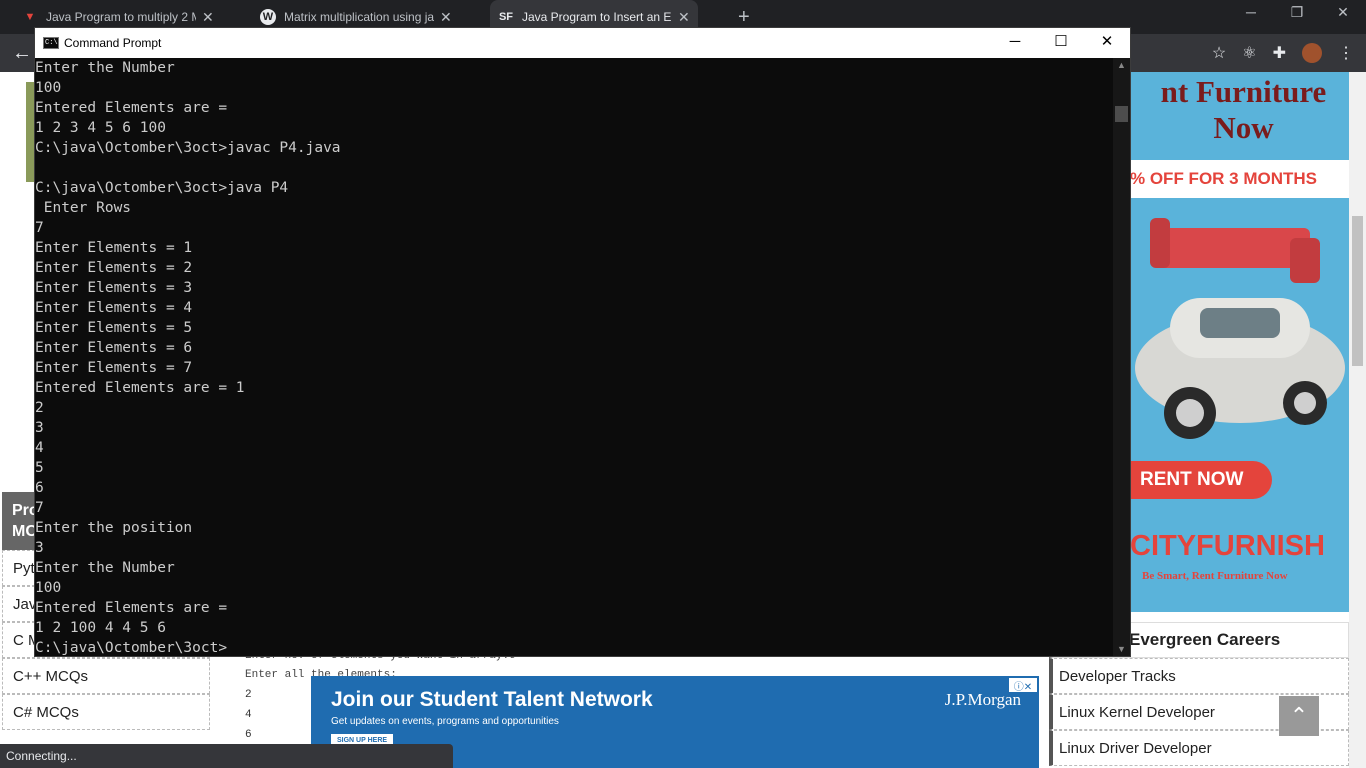 This screenshot has height=768, width=1366. Describe the element at coordinates (1121, 649) in the screenshot. I see `scroll-down-arrow-icon: ▼` at that location.